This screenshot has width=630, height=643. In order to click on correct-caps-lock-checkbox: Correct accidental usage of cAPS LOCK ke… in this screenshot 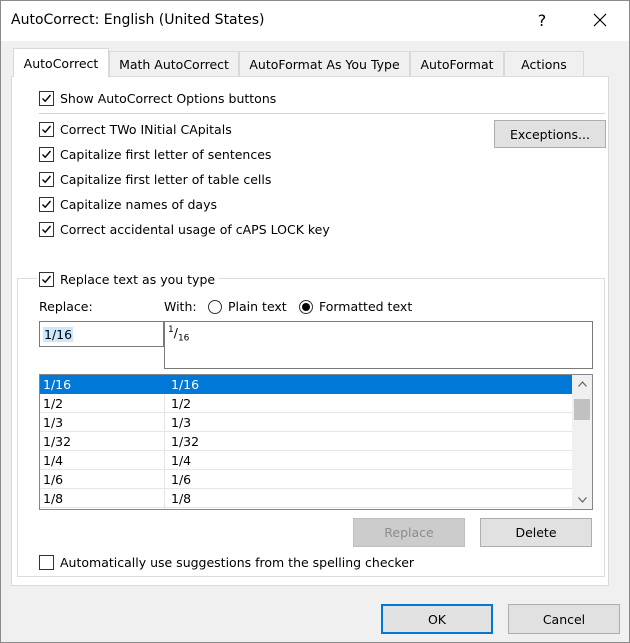, I will do `click(184, 229)`.